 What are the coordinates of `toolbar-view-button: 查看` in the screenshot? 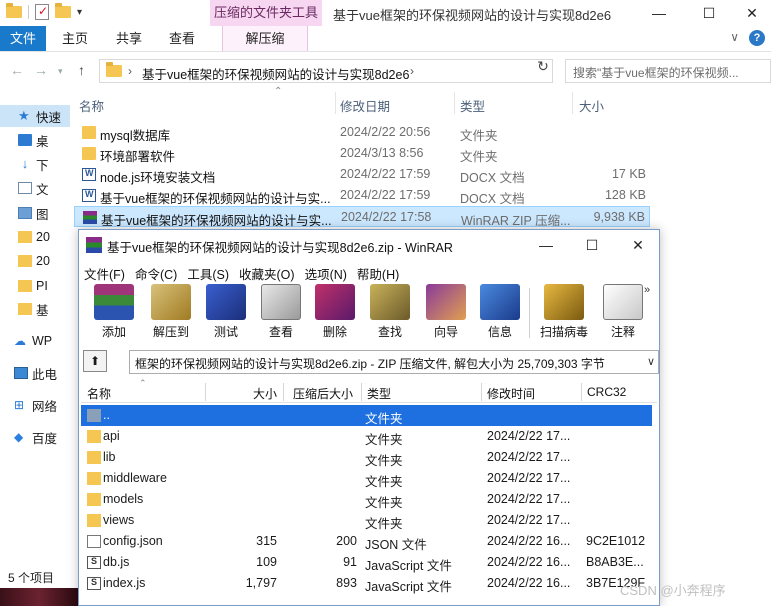 It's located at (281, 313).